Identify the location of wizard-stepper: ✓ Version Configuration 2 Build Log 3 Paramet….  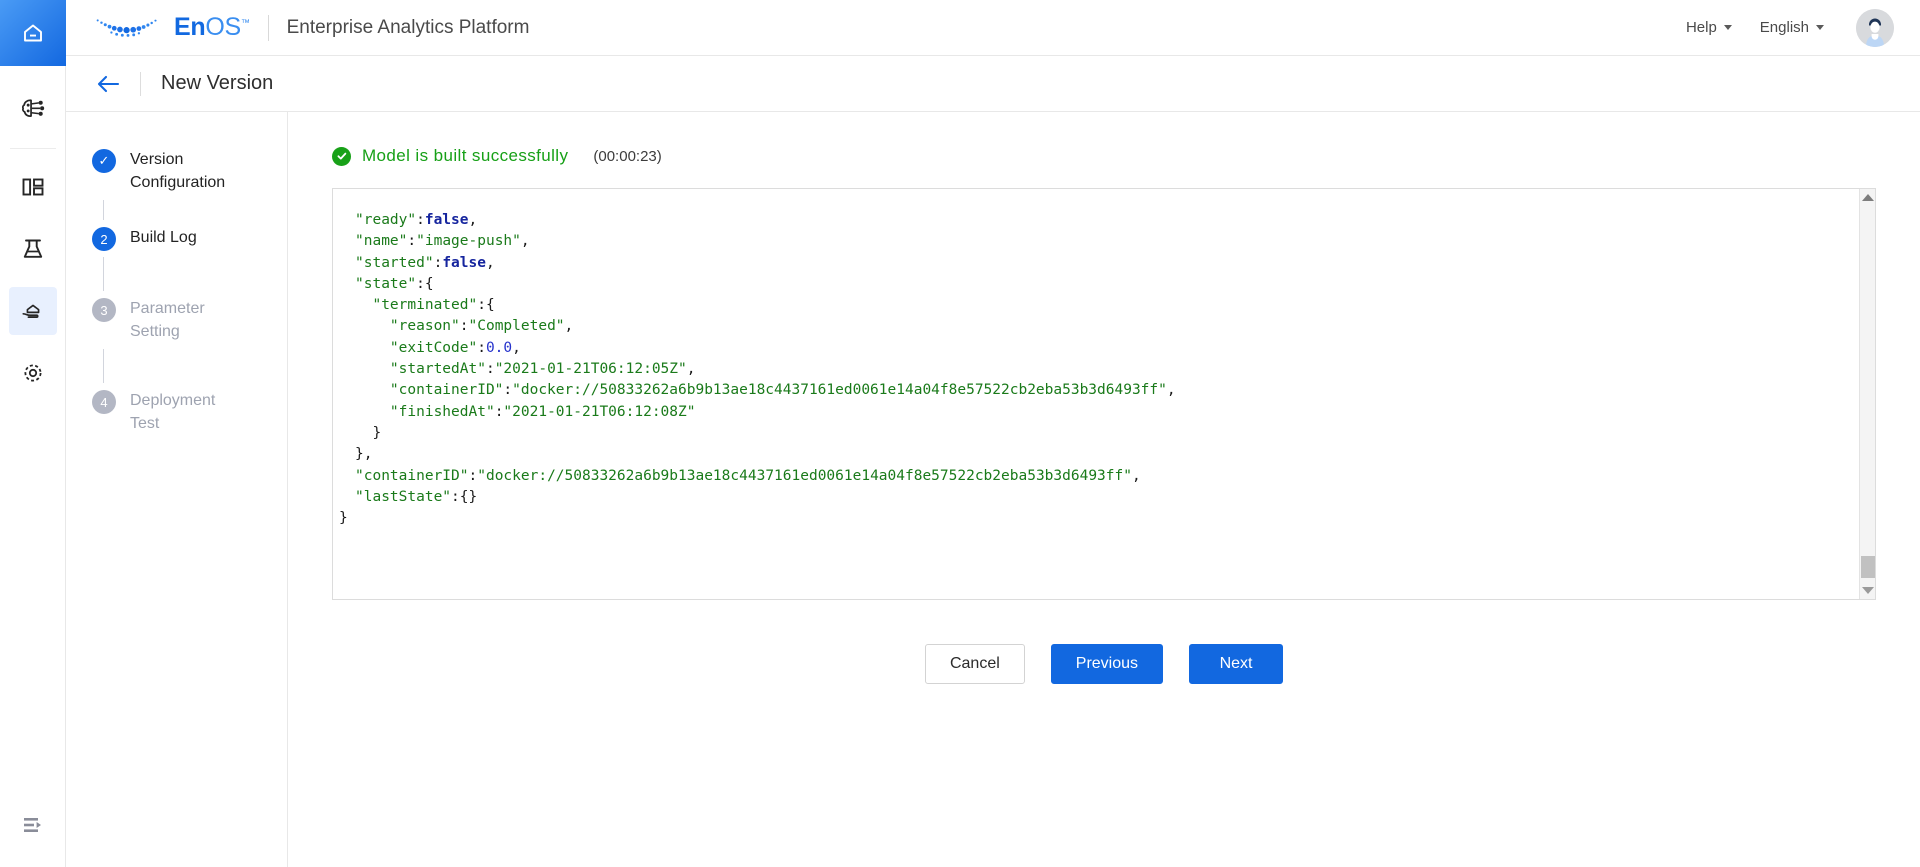
(177, 489).